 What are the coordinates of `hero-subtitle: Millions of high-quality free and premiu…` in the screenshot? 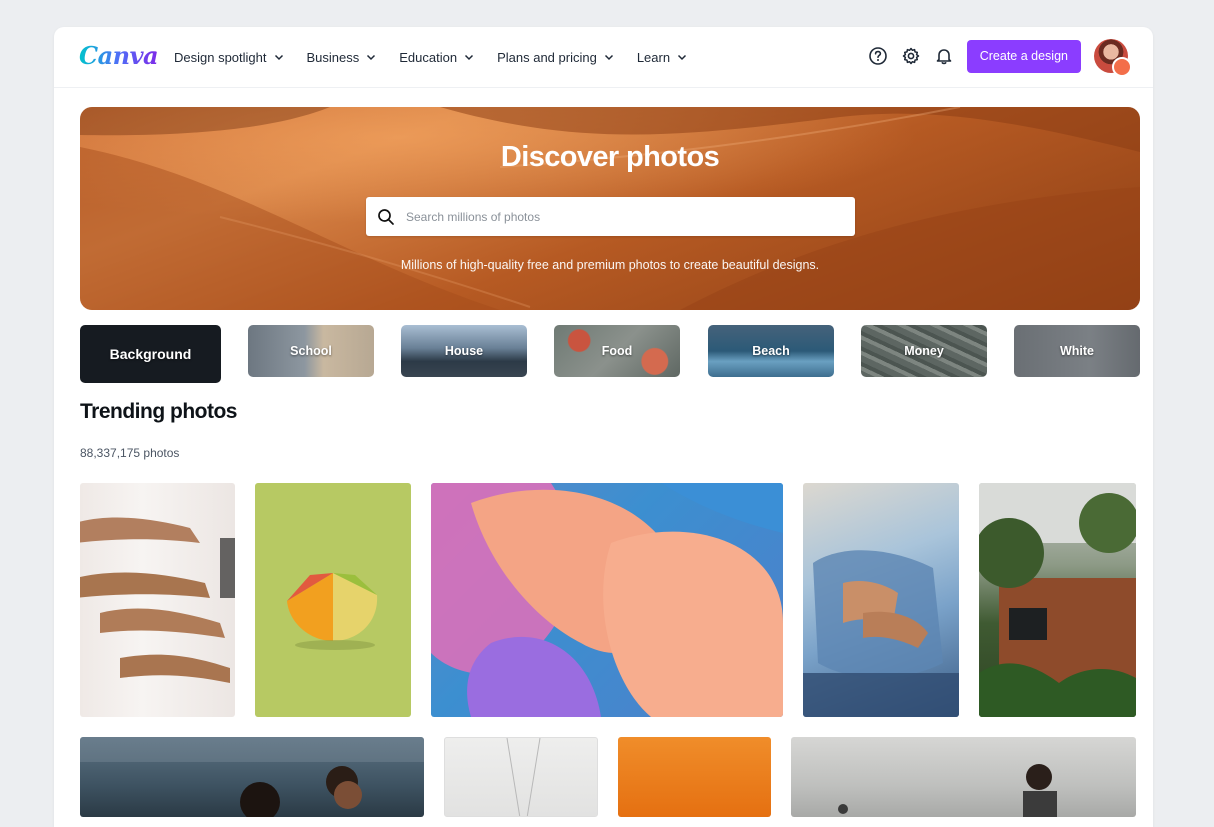 It's located at (610, 265).